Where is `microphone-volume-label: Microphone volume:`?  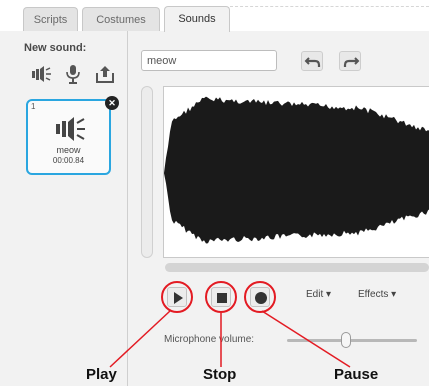 microphone-volume-label: Microphone volume: is located at coordinates (209, 339).